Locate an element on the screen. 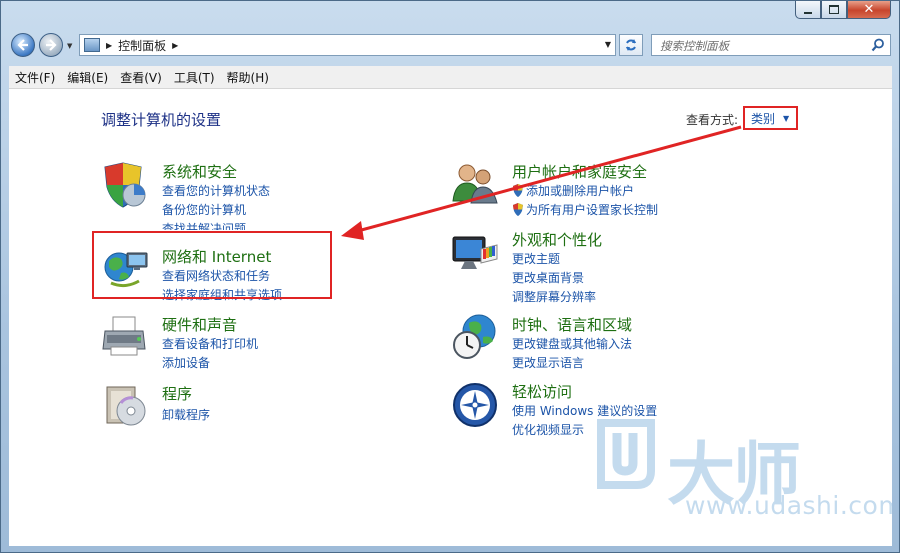 This screenshot has height=553, width=900. recent-pages-dropdown-icon: ▼ is located at coordinates (69, 46).